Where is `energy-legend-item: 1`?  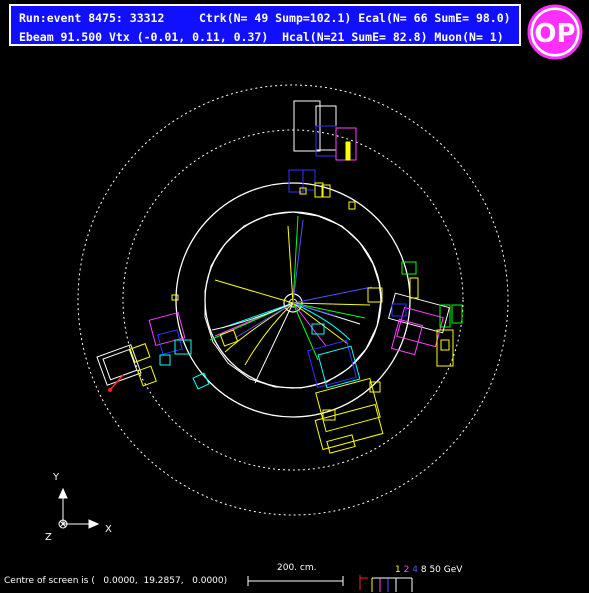 energy-legend-item: 1 is located at coordinates (398, 570).